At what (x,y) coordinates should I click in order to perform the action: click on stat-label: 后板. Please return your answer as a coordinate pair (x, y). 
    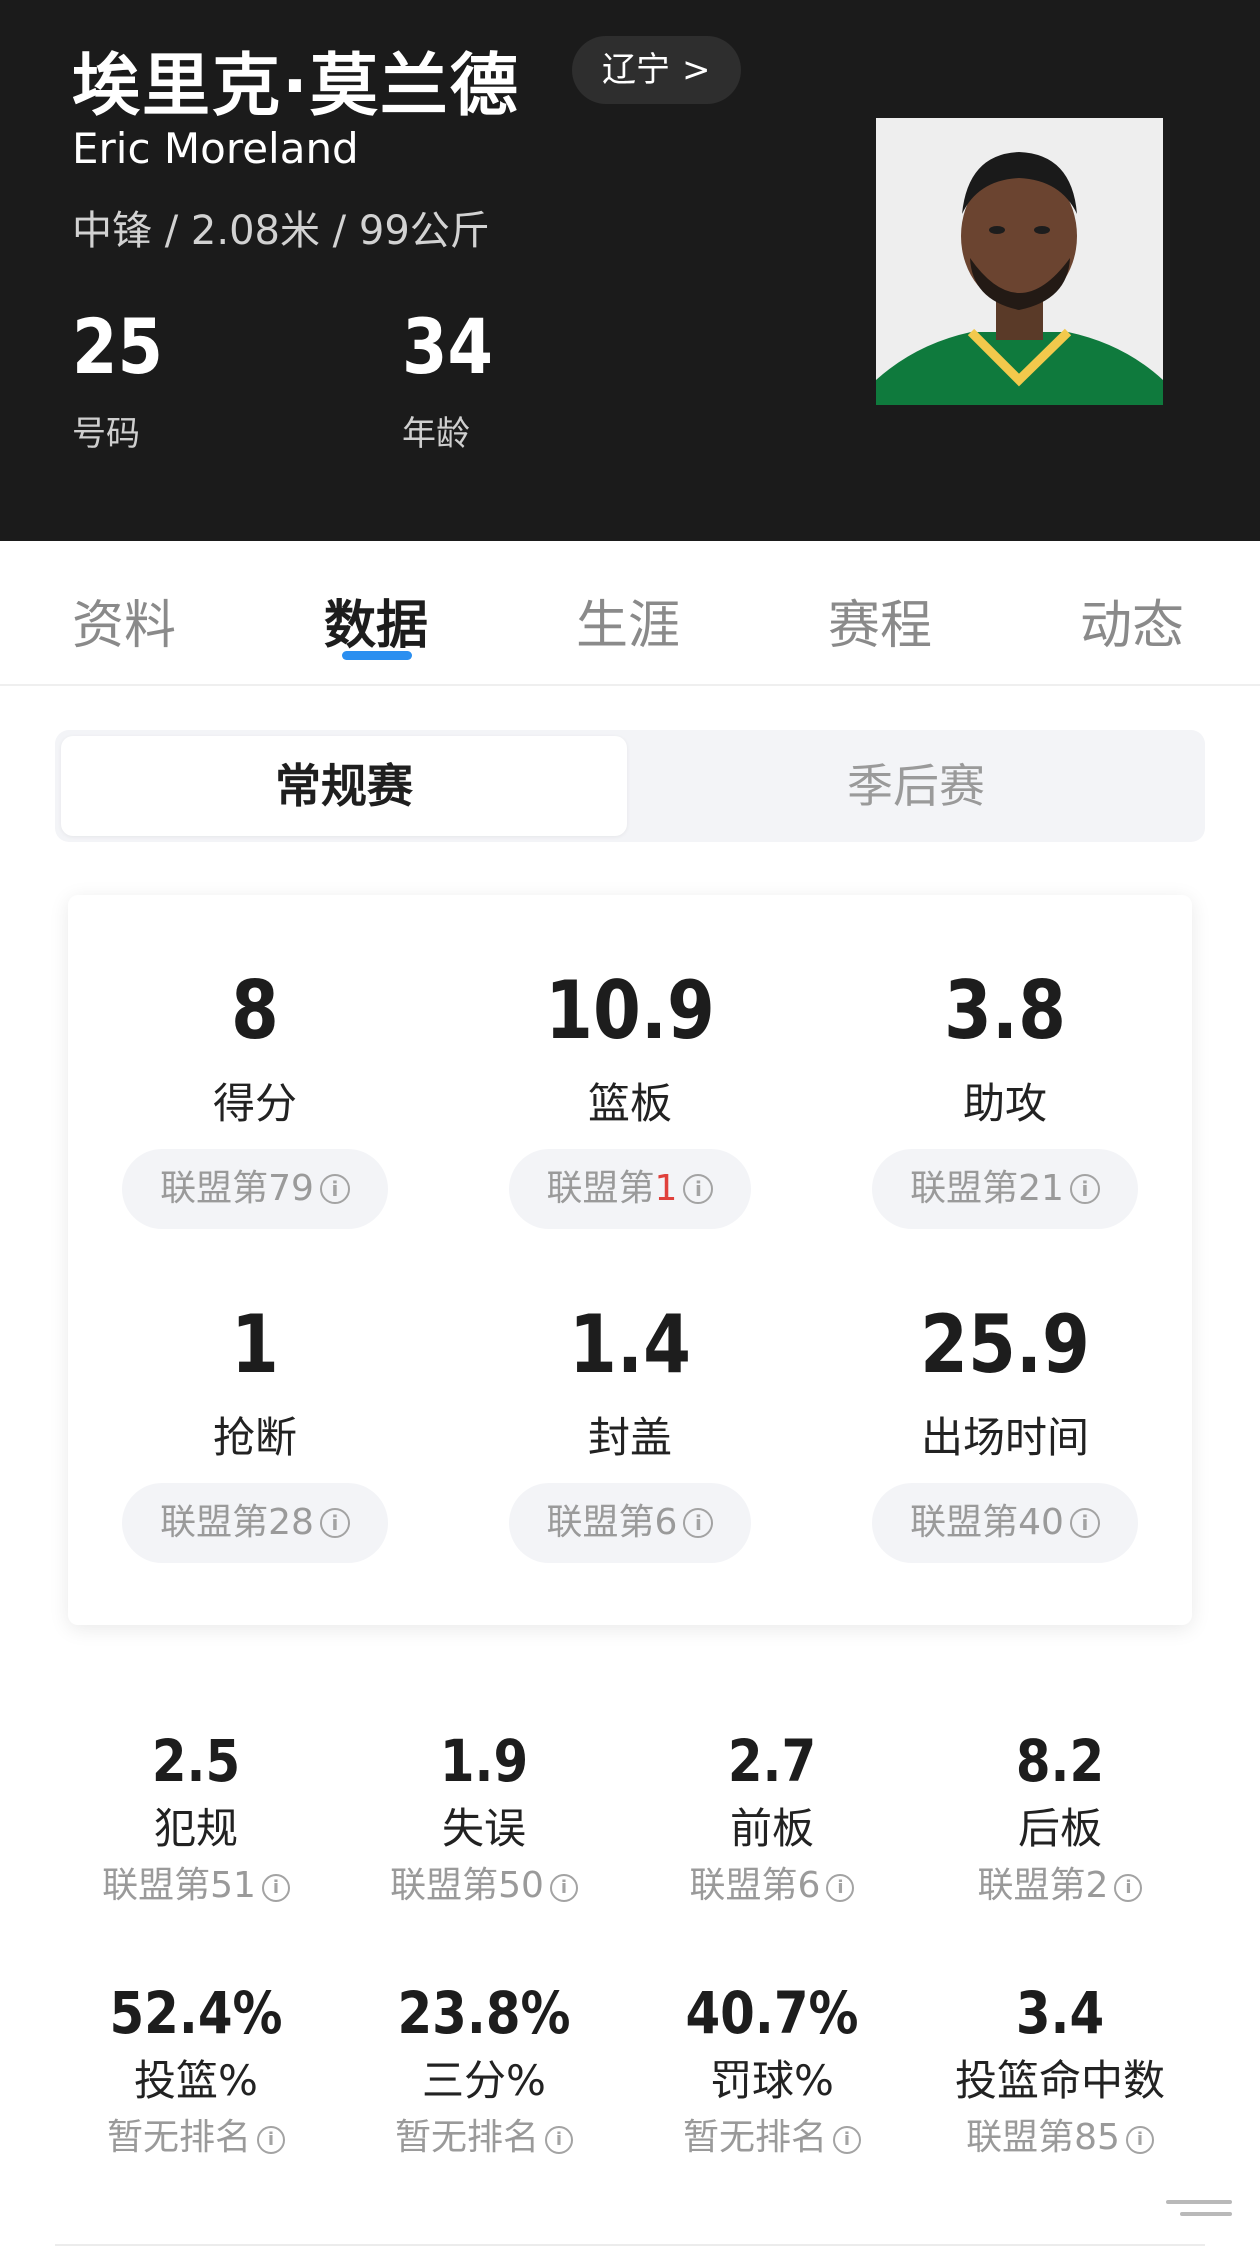
    Looking at the image, I should click on (1059, 1828).